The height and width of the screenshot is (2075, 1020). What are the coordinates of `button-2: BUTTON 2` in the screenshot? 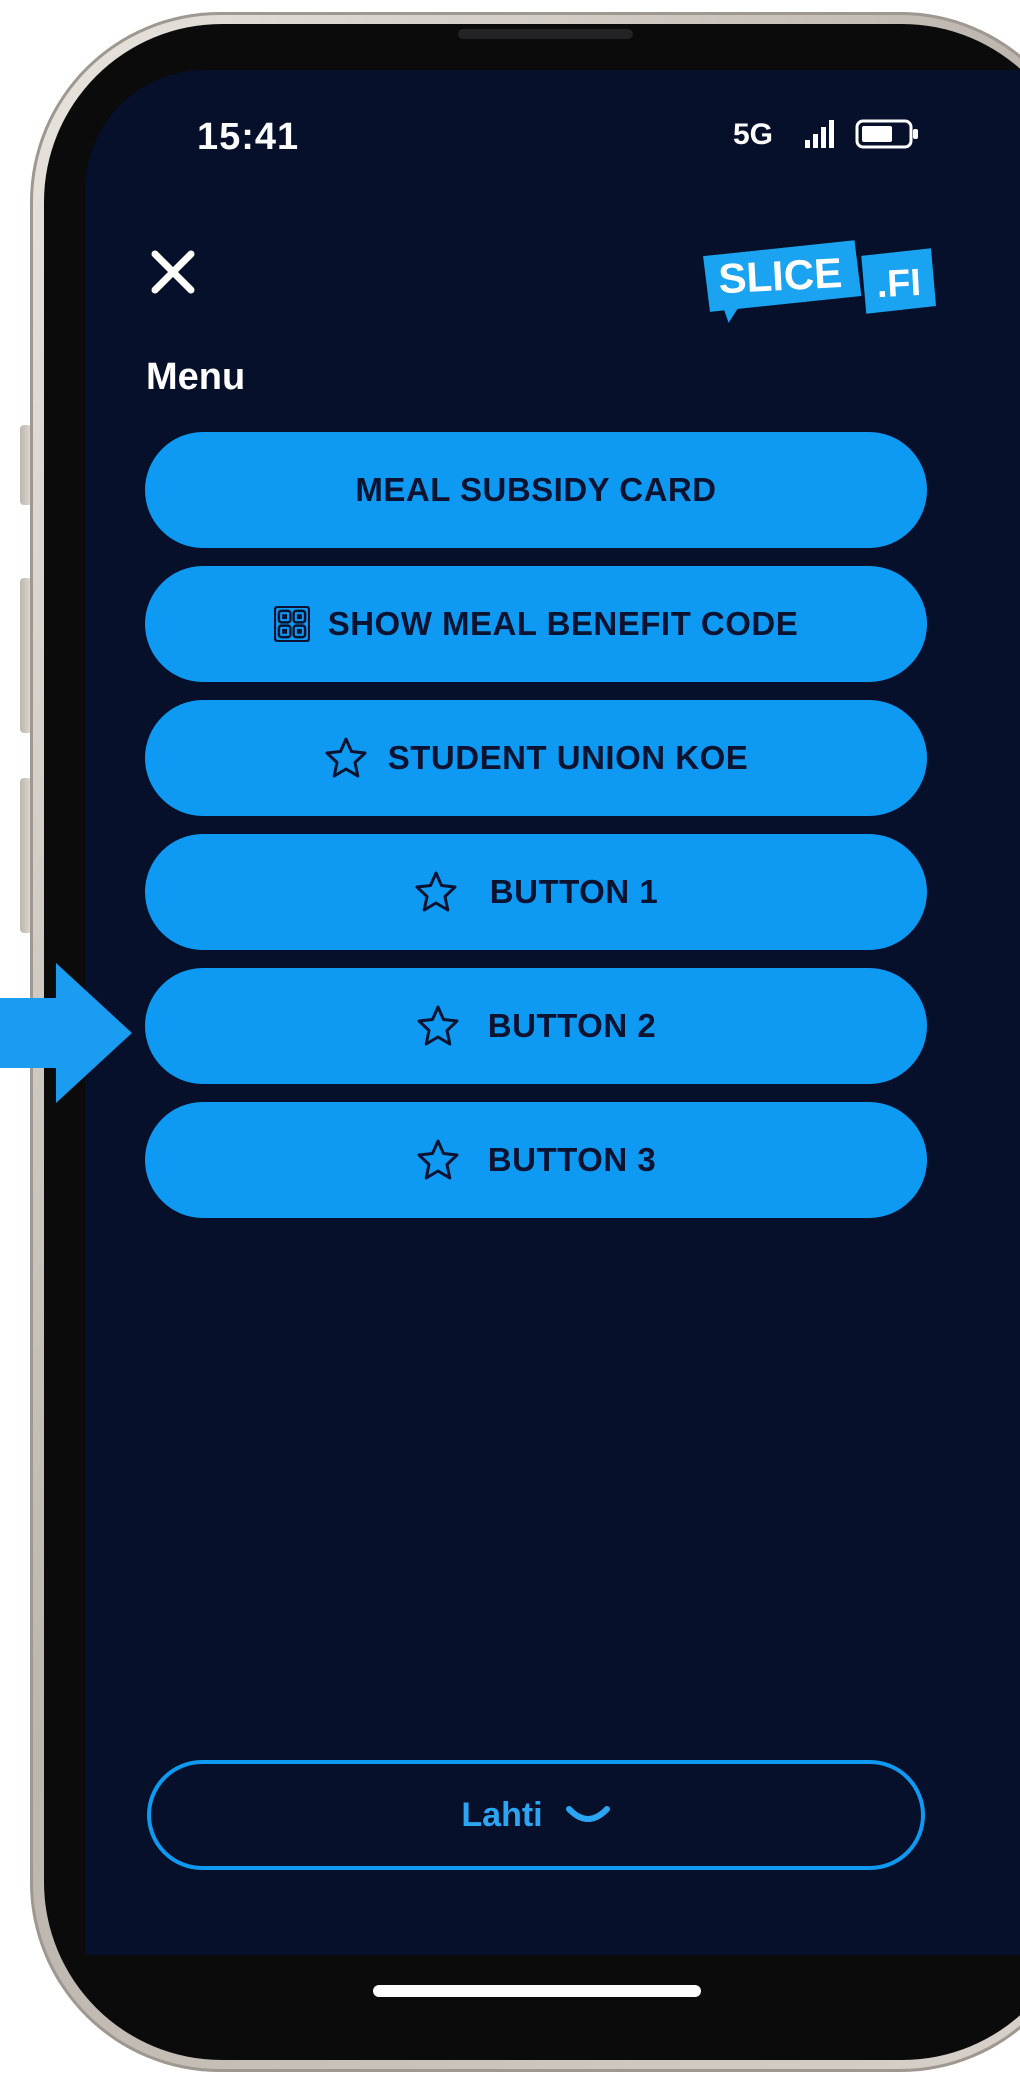 It's located at (536, 1026).